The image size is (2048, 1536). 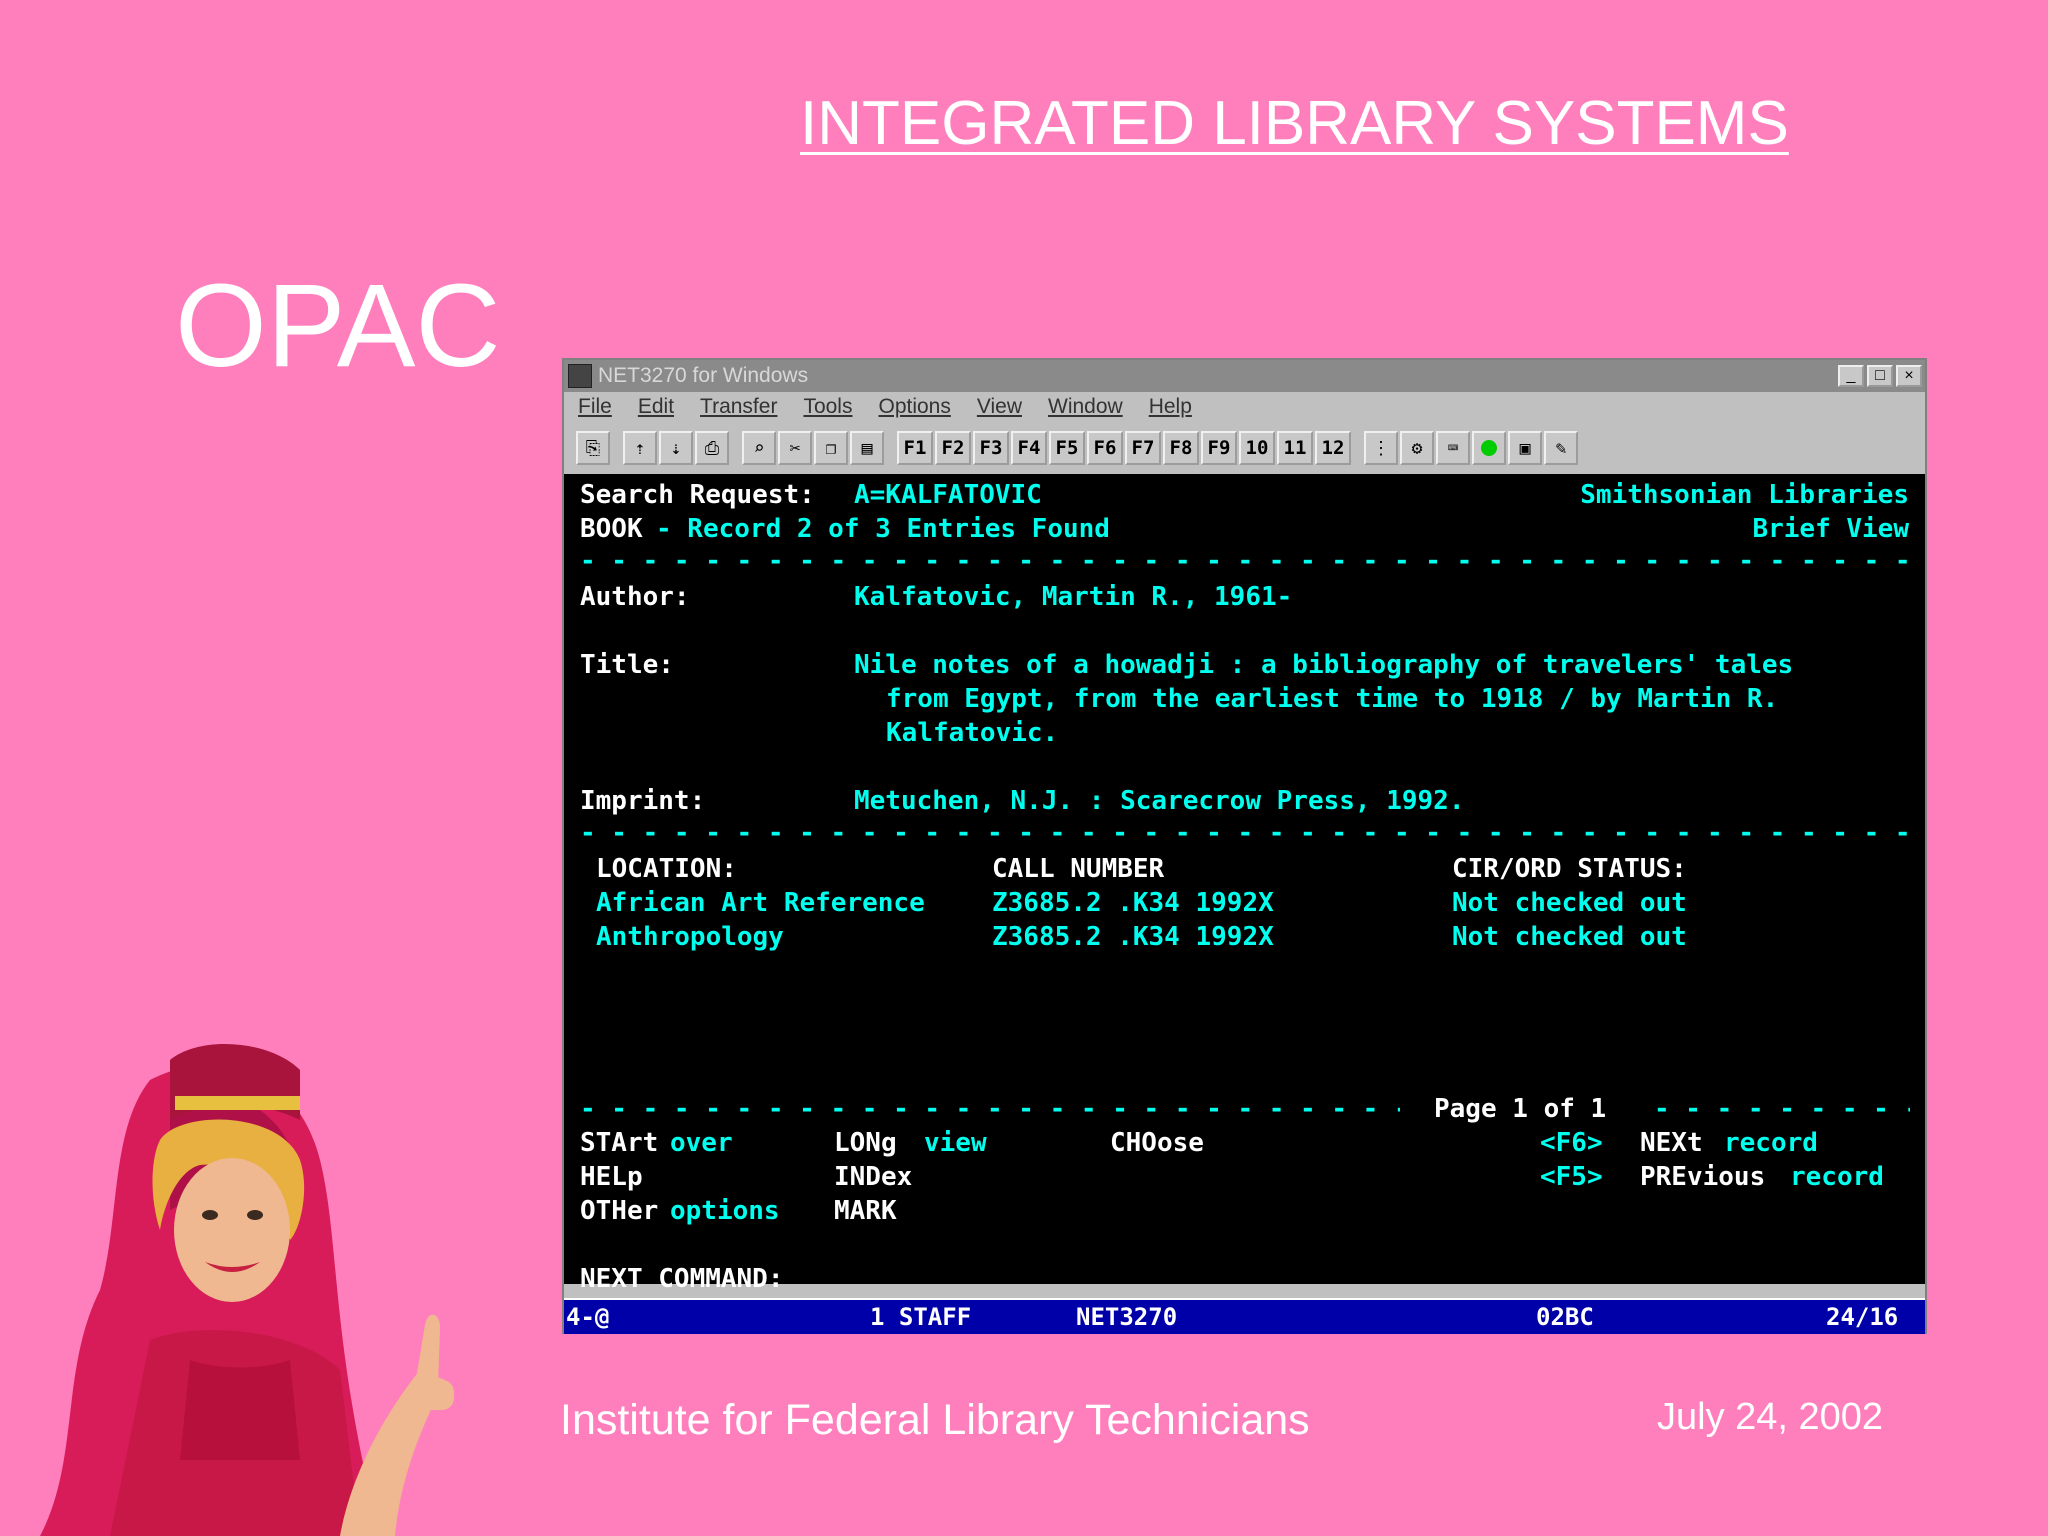 I want to click on footer-date: July 24, 2002, so click(x=1770, y=1417).